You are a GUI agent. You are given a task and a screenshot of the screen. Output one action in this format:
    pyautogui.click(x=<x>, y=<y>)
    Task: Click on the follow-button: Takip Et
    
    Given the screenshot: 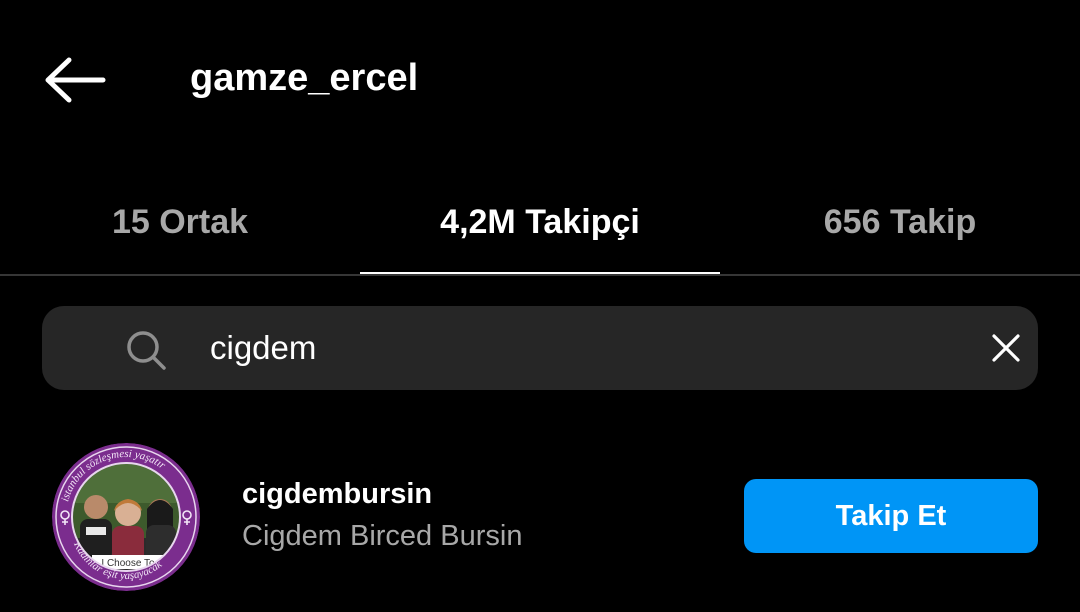 What is the action you would take?
    pyautogui.click(x=891, y=516)
    